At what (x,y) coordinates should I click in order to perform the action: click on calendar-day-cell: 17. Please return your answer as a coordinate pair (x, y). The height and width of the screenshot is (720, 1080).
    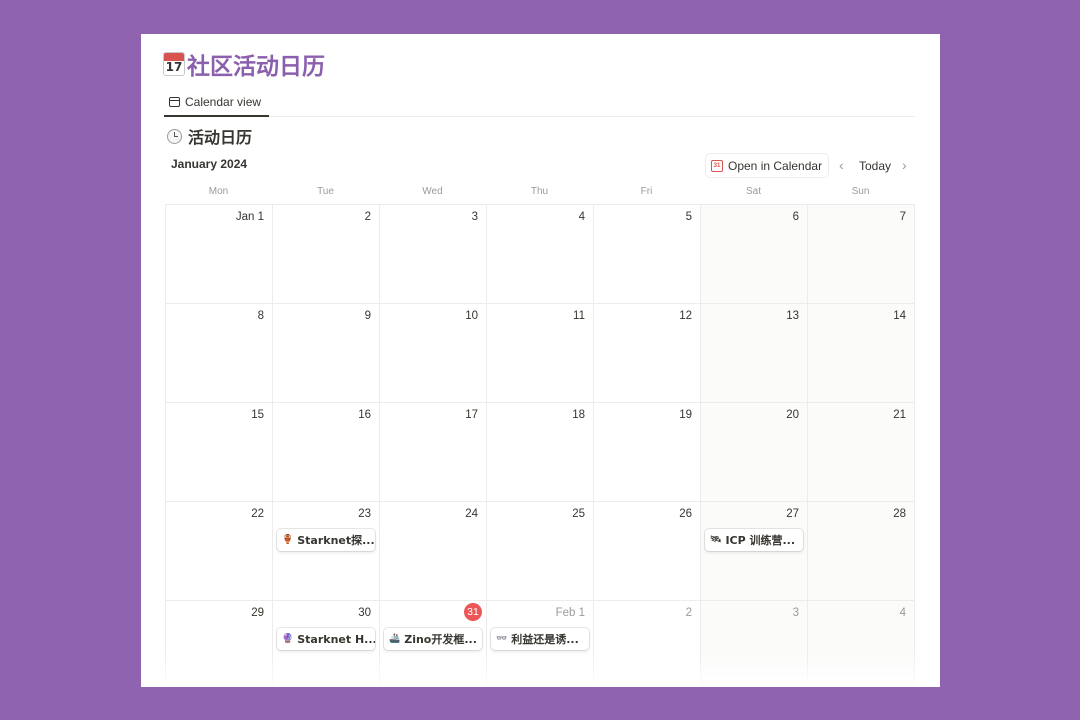
    Looking at the image, I should click on (433, 452).